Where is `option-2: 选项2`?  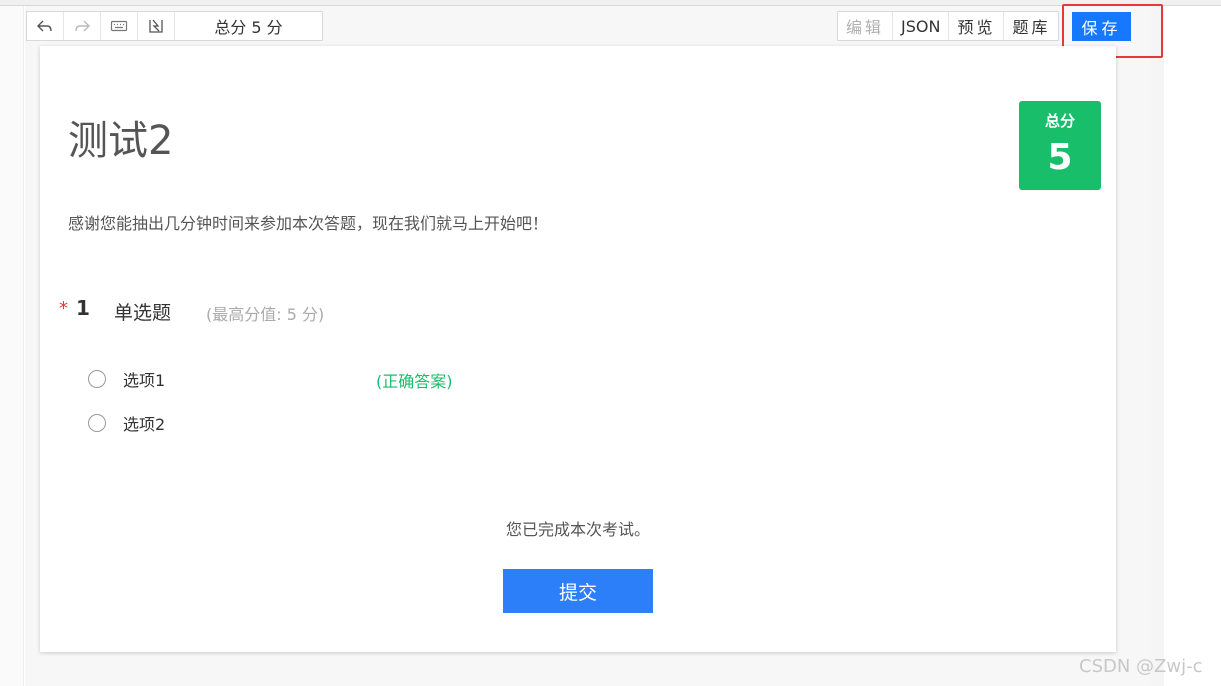
option-2: 选项2 is located at coordinates (126, 423).